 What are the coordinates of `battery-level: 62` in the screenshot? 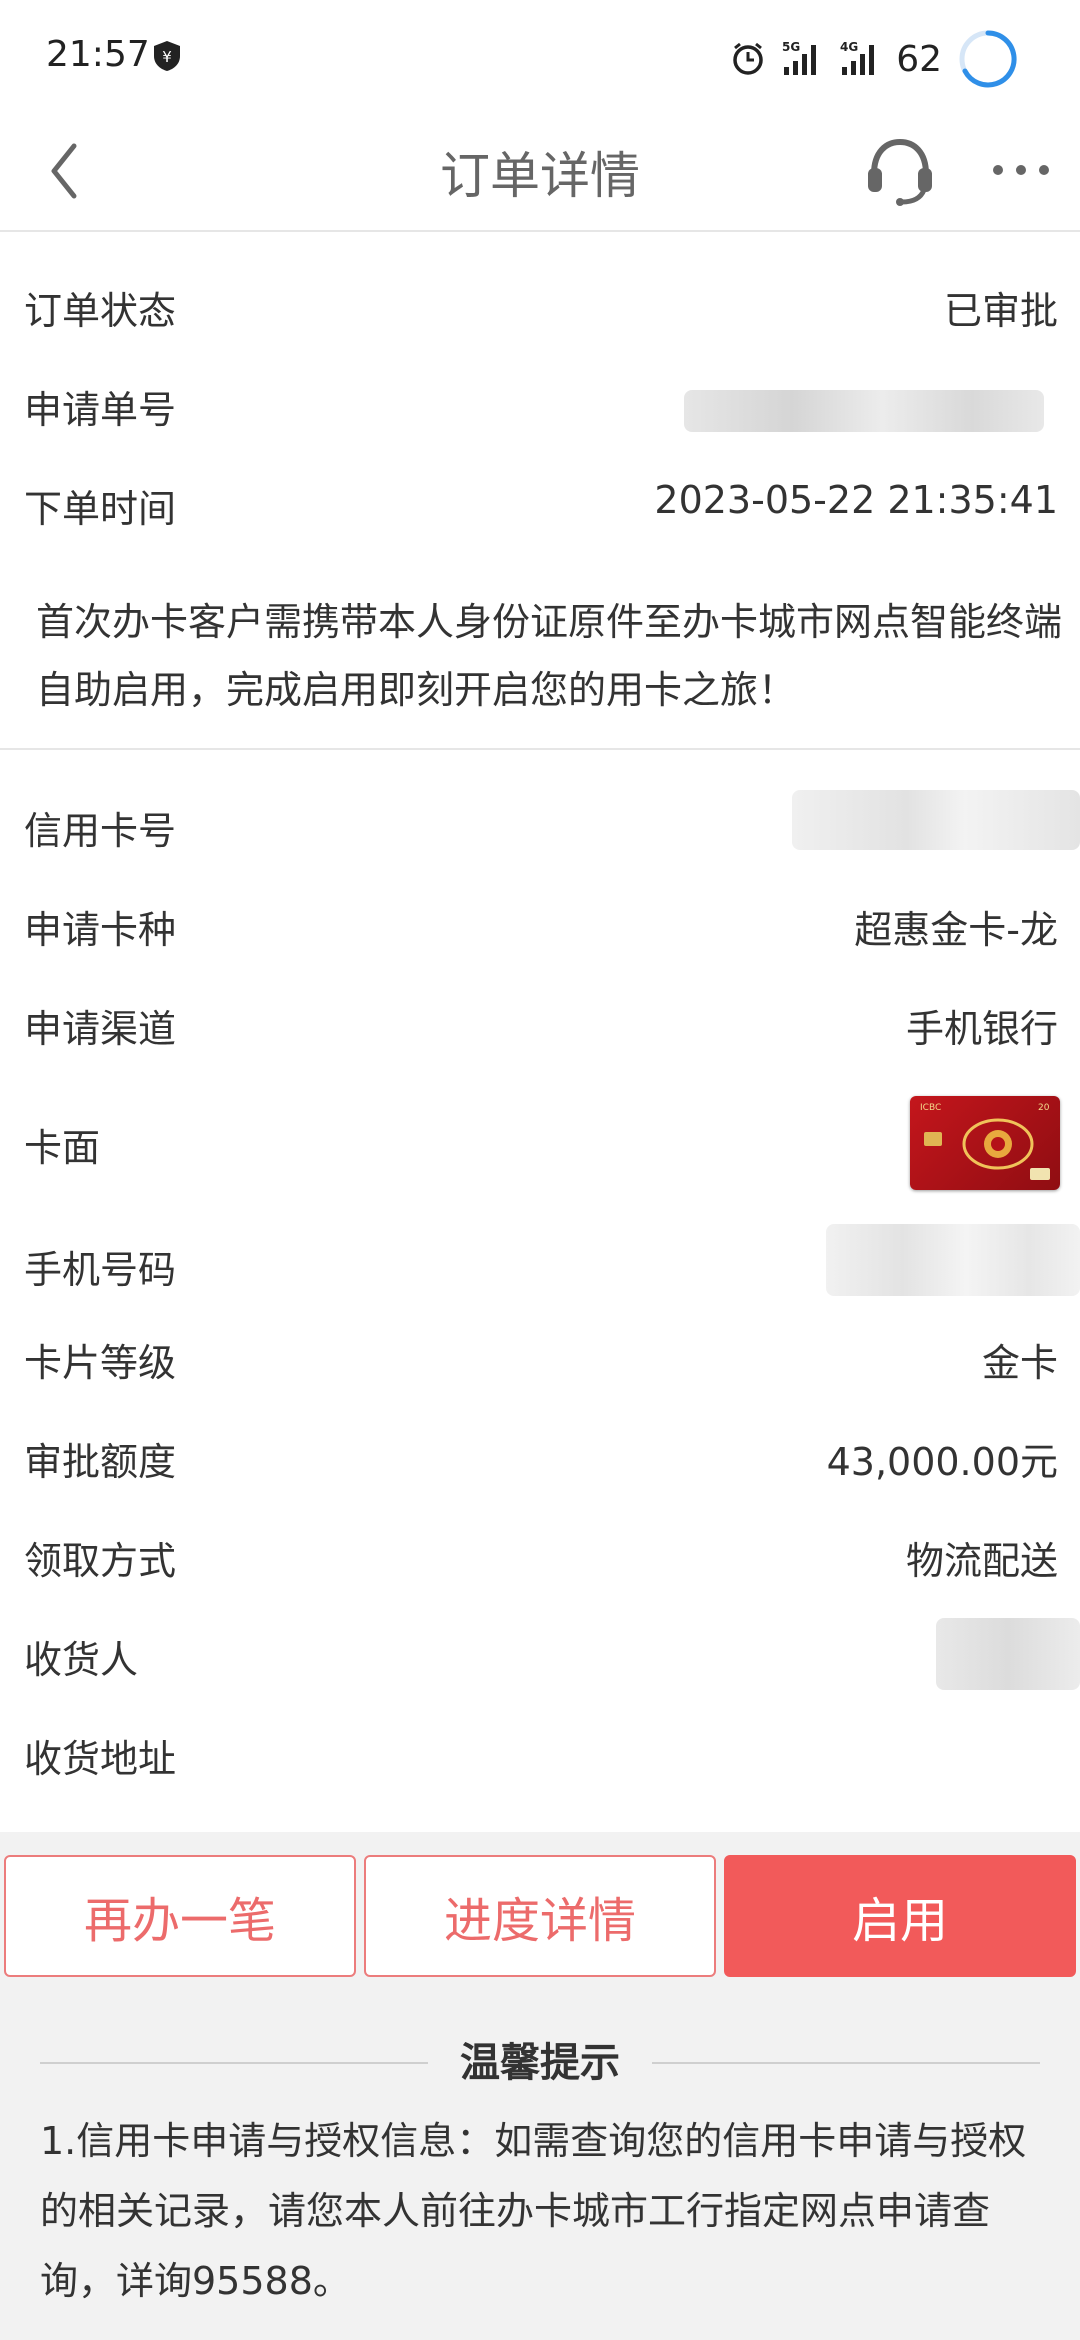 It's located at (919, 59).